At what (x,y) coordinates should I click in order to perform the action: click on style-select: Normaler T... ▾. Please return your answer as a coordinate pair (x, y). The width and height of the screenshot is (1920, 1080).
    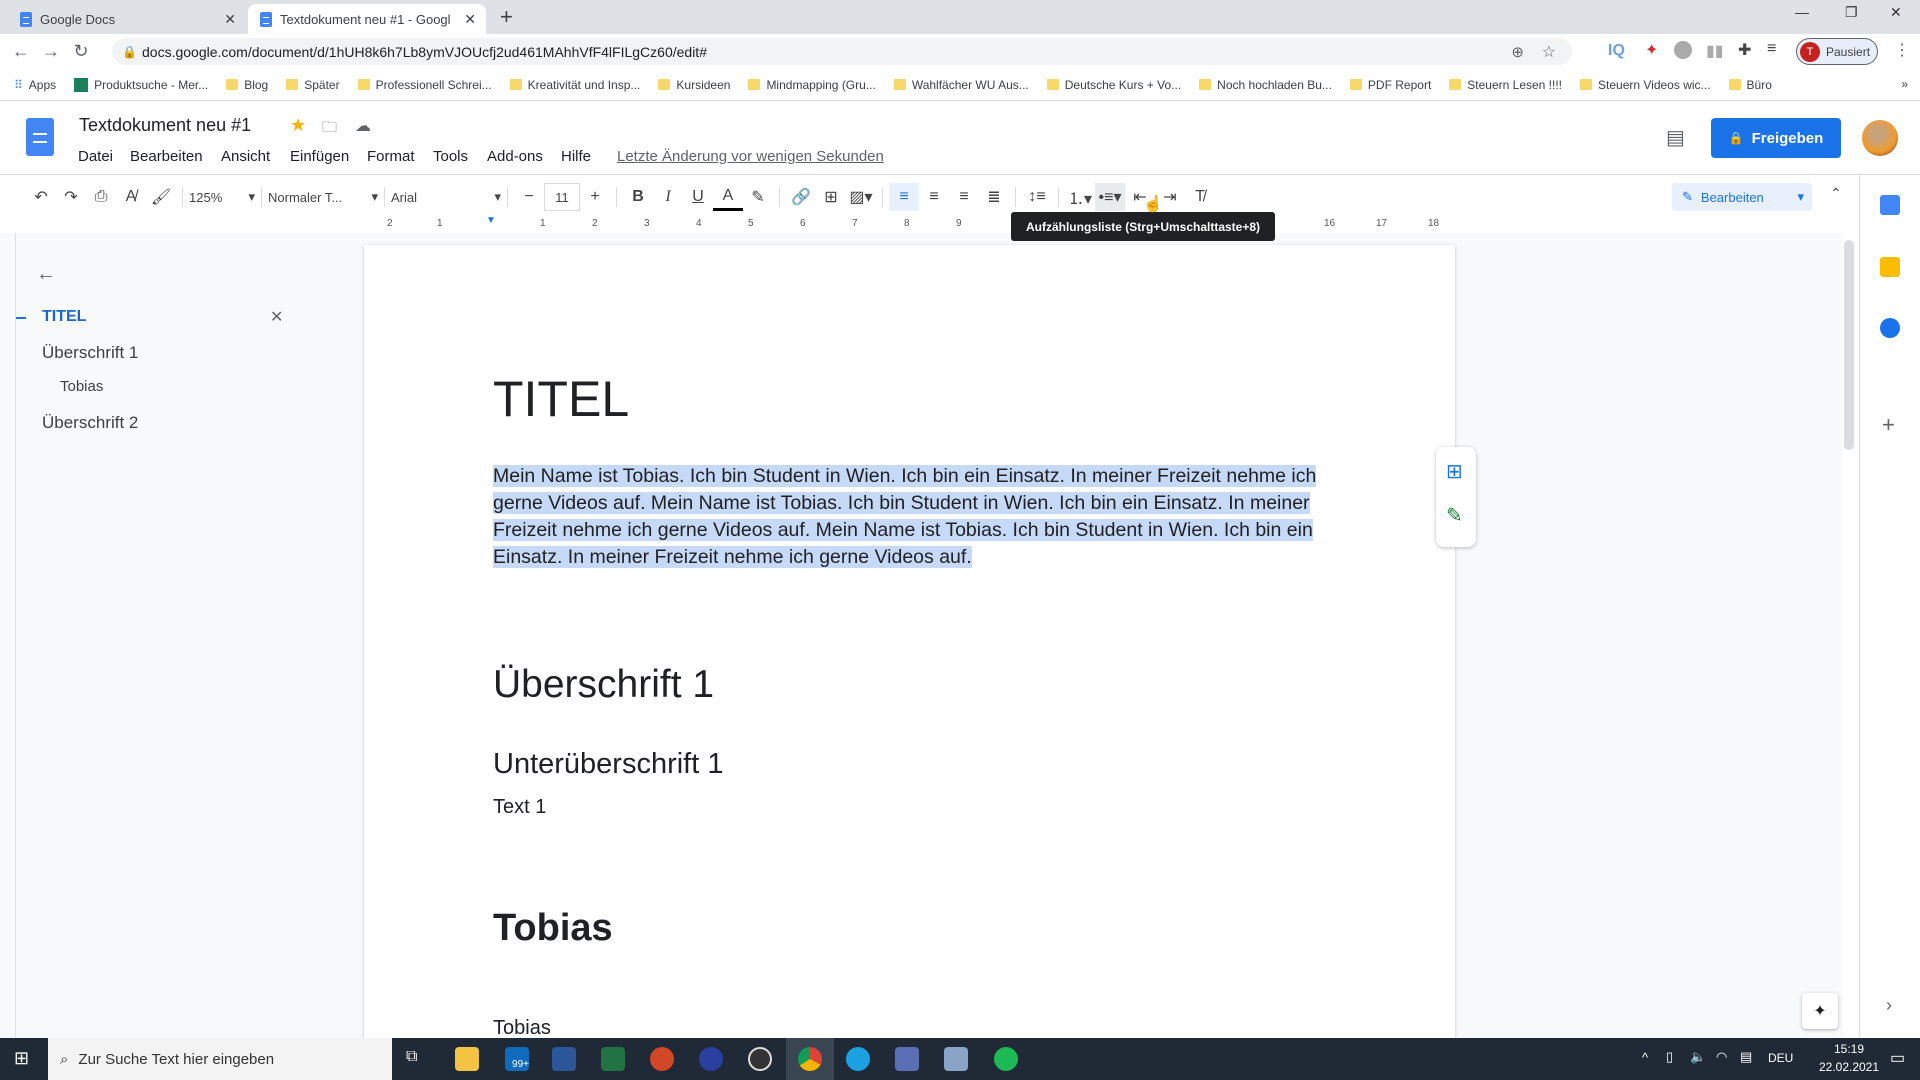
    Looking at the image, I should click on (323, 197).